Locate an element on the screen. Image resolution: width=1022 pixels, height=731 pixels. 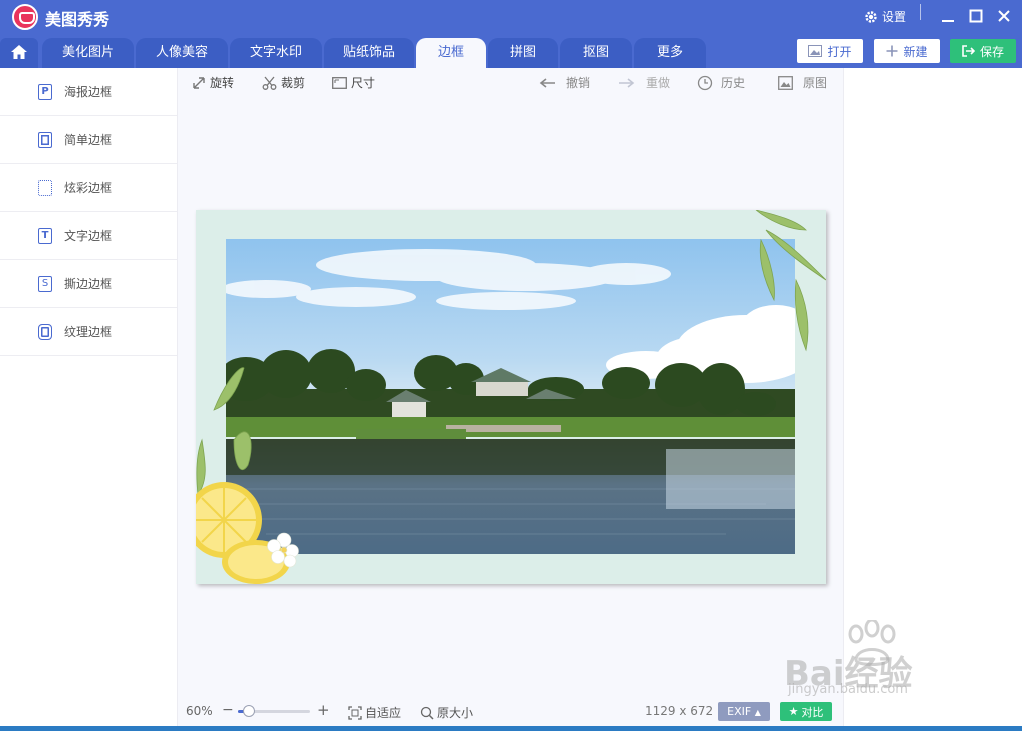
rotate-button: 旋转 is located at coordinates (213, 82).